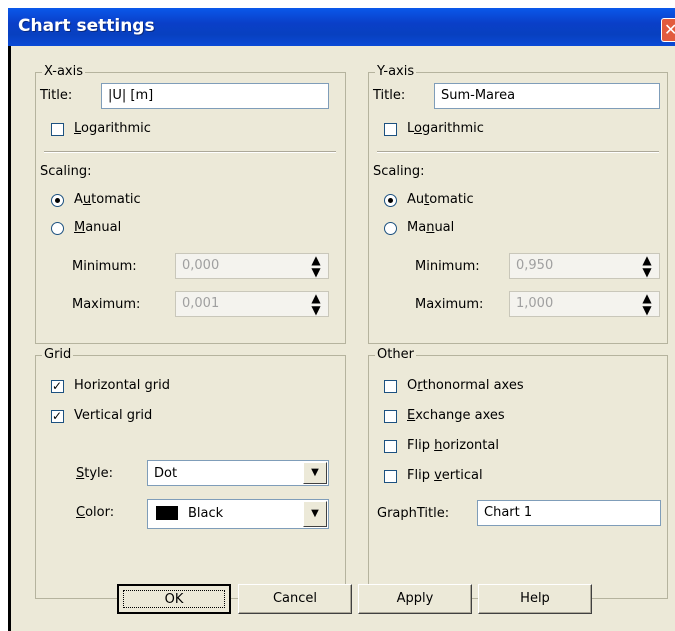 The image size is (675, 631). Describe the element at coordinates (449, 304) in the screenshot. I see `y-maximum-label: Maximum:` at that location.